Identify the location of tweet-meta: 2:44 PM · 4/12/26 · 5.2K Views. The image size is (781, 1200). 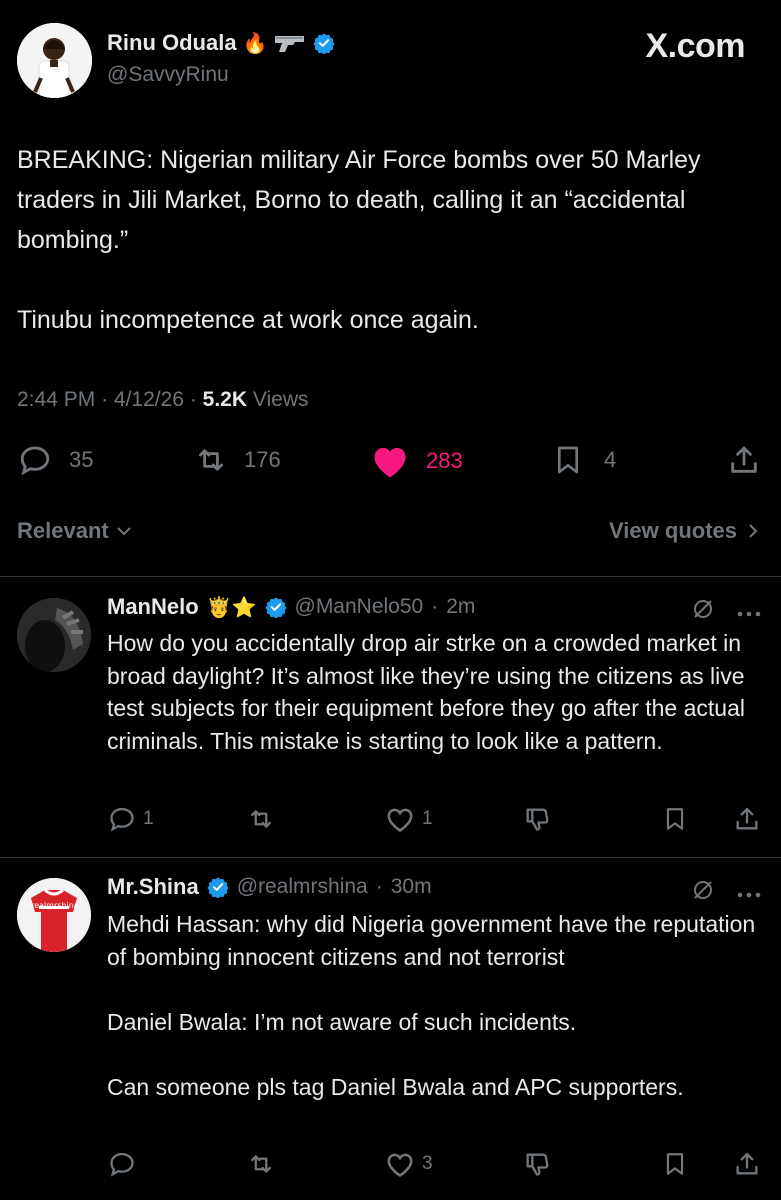
(163, 399).